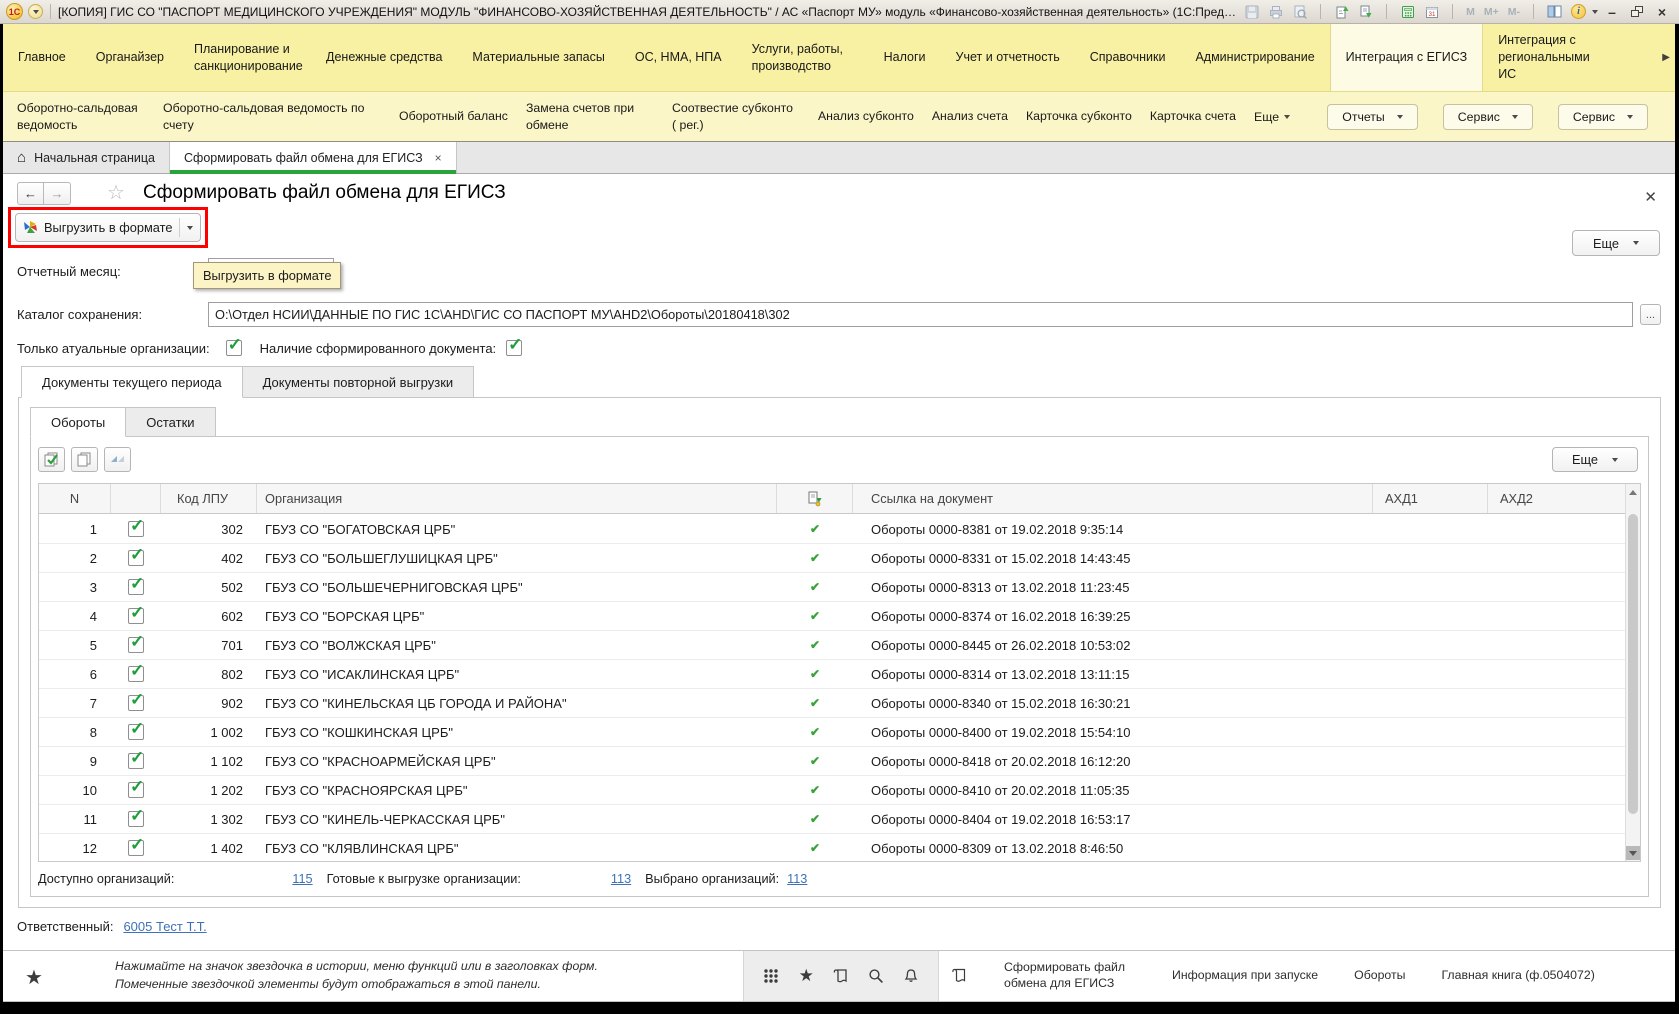  Describe the element at coordinates (1113, 761) in the screenshot. I see `document-link-cell: Обороты 0000-8418 от 20.02.2018 16:12:20` at that location.